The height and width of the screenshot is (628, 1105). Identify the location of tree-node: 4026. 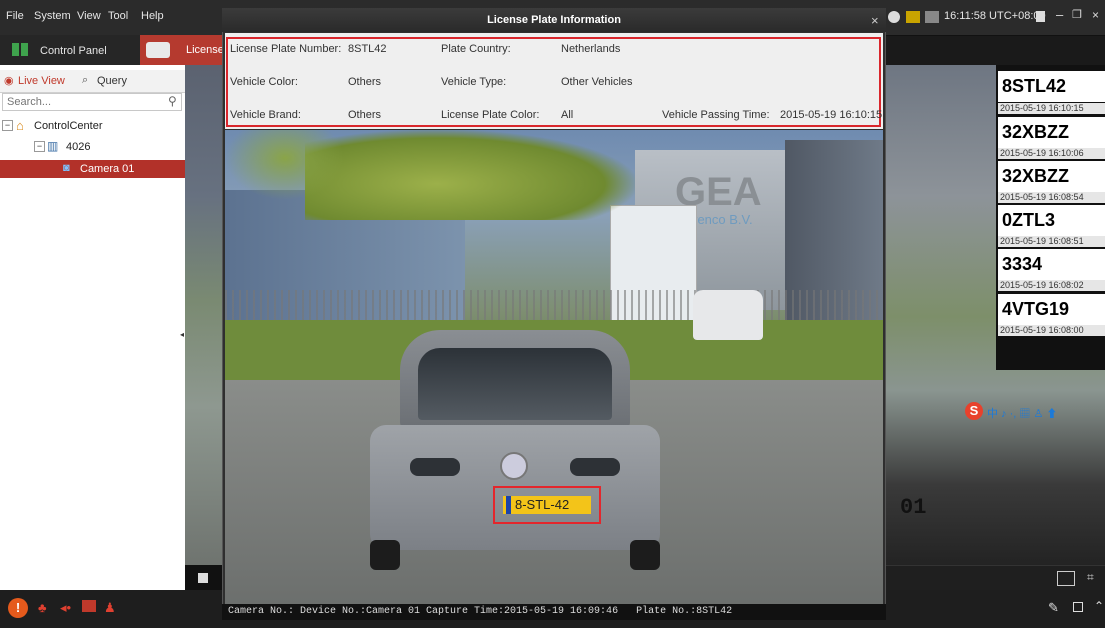
(78, 147).